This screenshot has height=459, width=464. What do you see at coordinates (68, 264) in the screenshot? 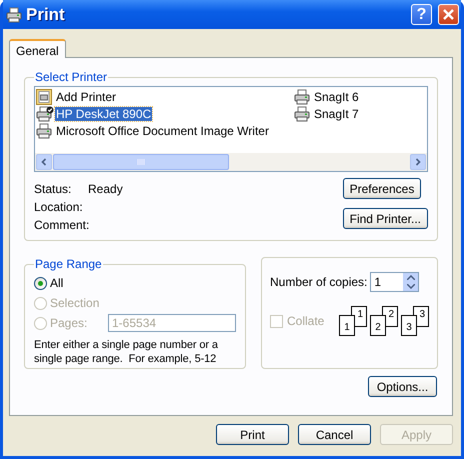
I see `group-title: Page Range` at bounding box center [68, 264].